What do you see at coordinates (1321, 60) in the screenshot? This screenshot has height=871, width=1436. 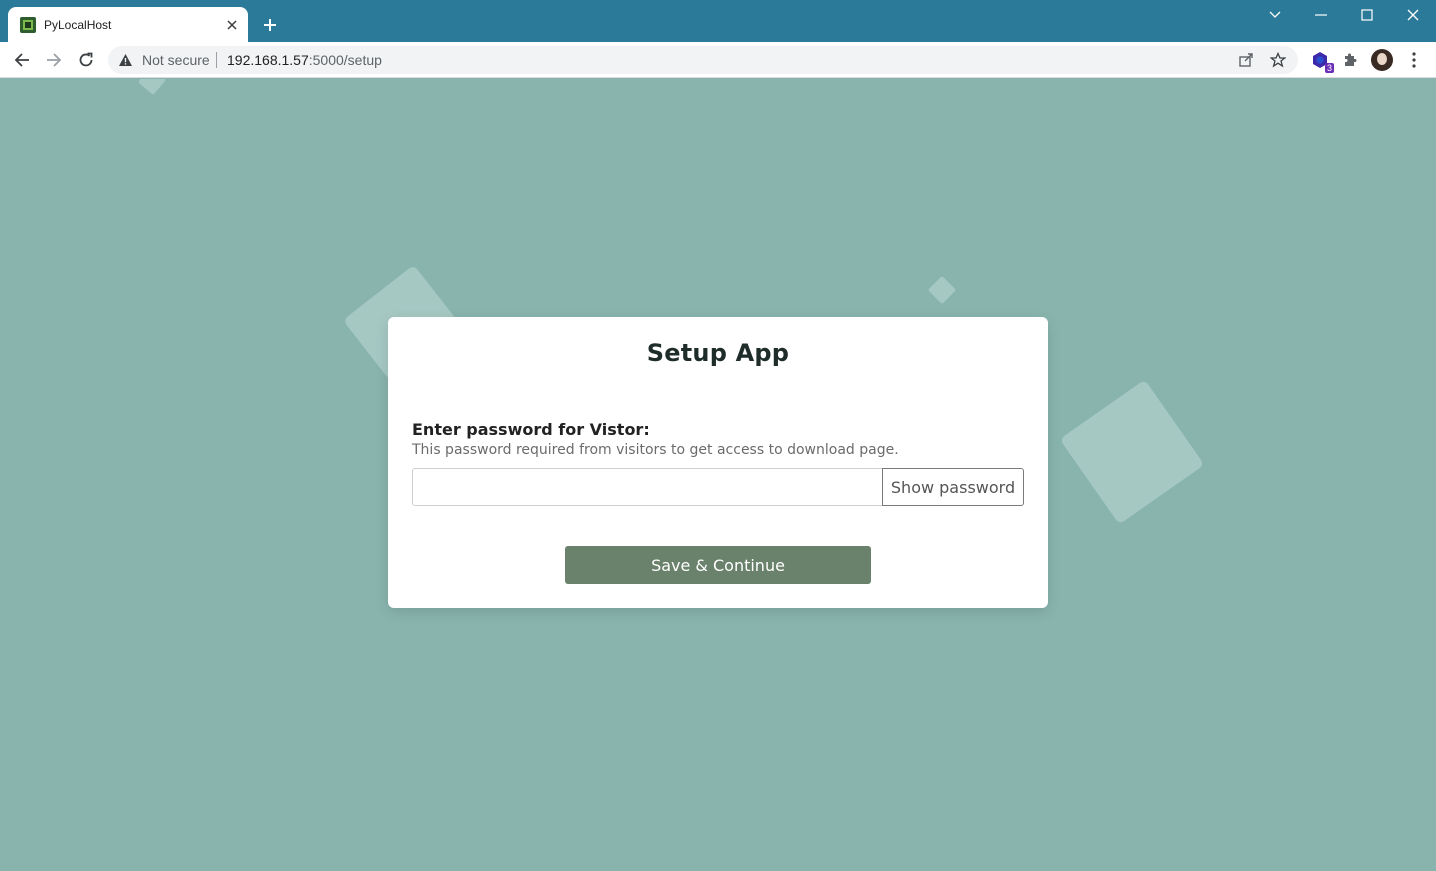 I see `extension-hexagon-icon: 3` at bounding box center [1321, 60].